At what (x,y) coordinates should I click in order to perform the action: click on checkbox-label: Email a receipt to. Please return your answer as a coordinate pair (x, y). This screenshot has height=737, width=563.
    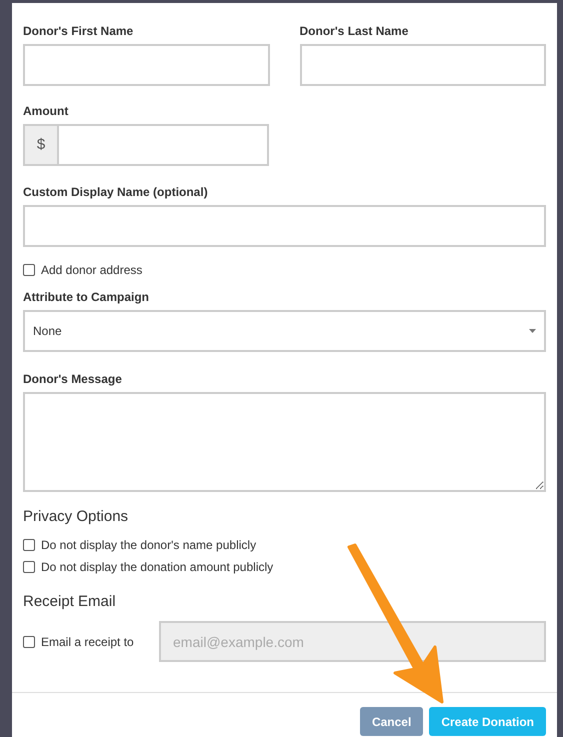
    Looking at the image, I should click on (88, 641).